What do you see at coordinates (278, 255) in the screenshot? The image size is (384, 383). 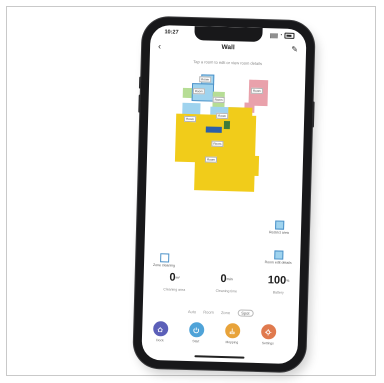 I see `room-edit-icon` at bounding box center [278, 255].